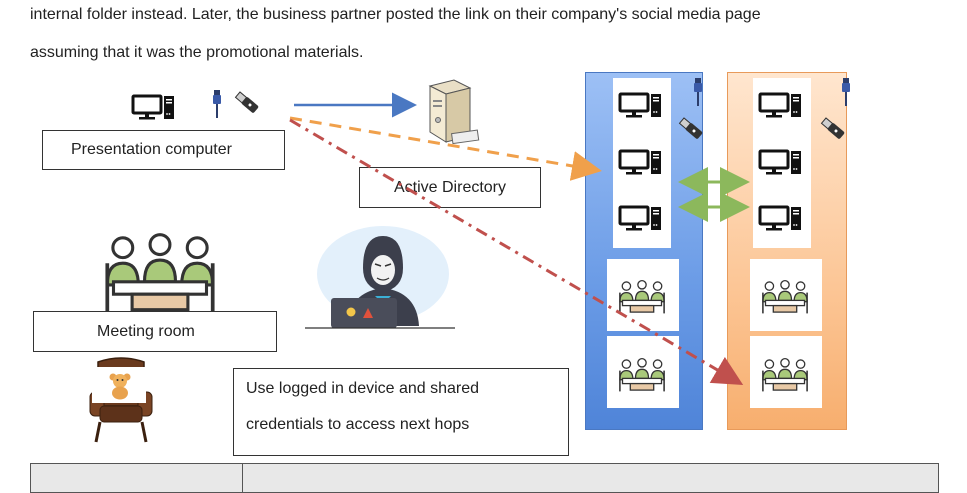 The width and height of the screenshot is (967, 493). Describe the element at coordinates (445, 148) in the screenshot. I see `arrow-to-blue-network` at that location.